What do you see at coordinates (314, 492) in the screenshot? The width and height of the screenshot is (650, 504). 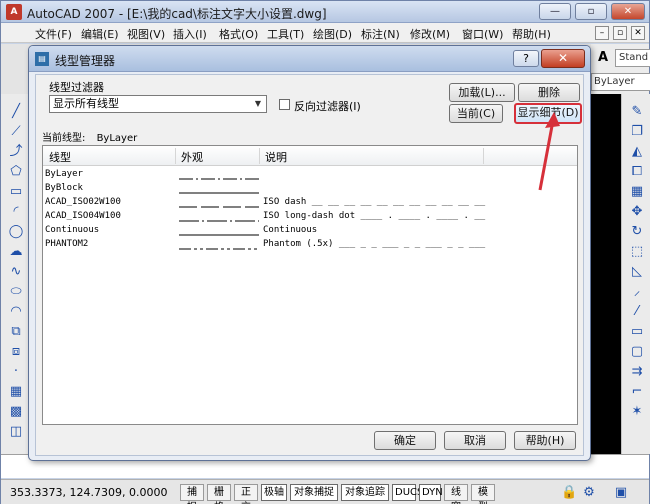 I see `osnap-toggle: 对象捕捉` at bounding box center [314, 492].